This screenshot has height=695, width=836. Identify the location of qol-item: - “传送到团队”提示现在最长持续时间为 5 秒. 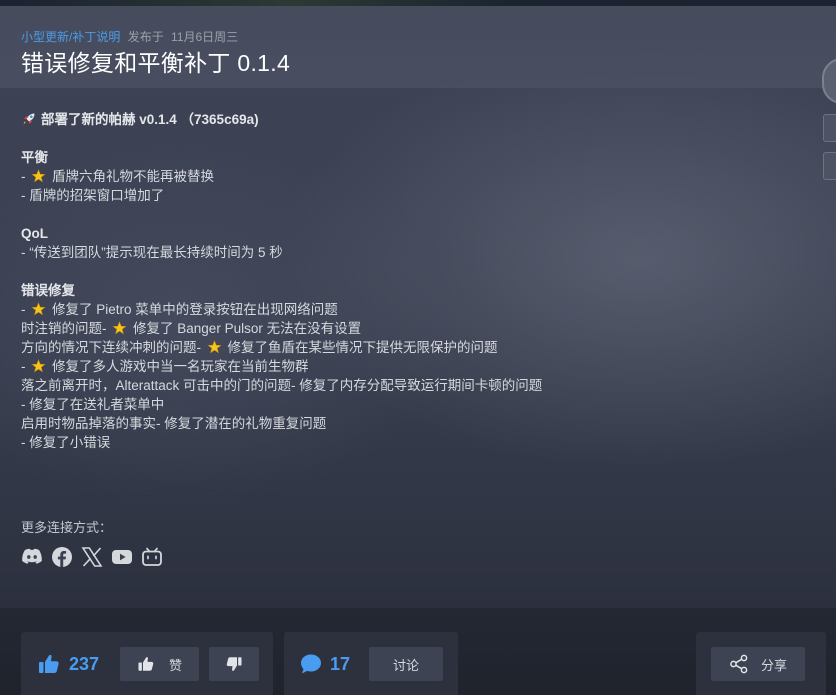
(152, 252).